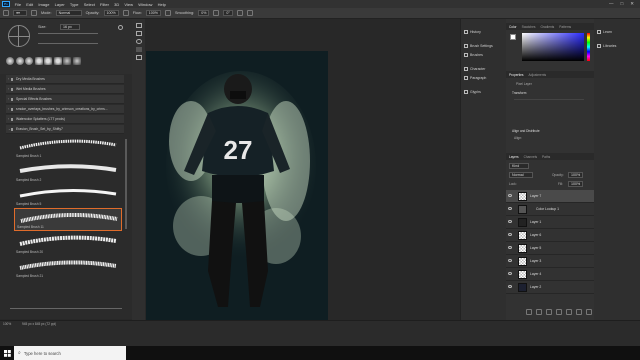  I want to click on layer-row: Layer 4, so click(550, 274).